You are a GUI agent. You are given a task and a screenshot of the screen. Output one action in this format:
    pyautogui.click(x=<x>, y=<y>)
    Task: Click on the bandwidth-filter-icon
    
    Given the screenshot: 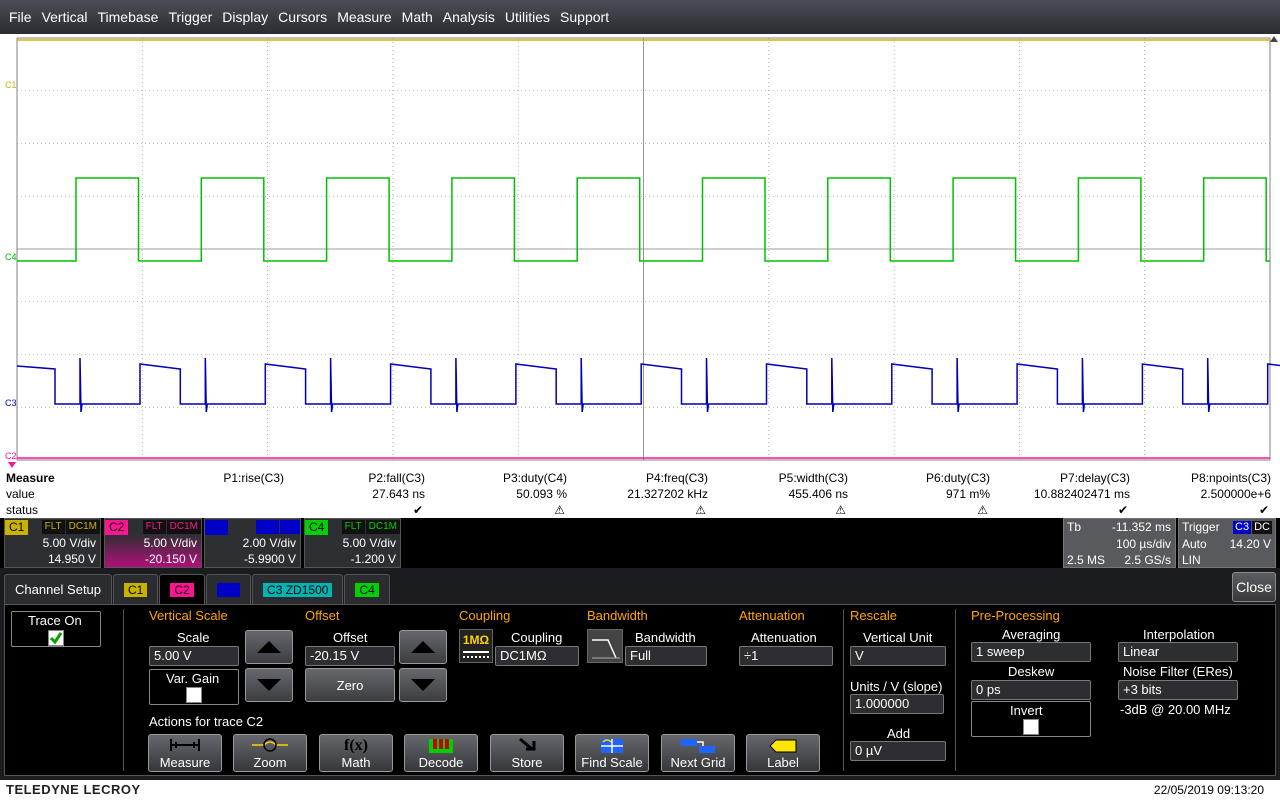 What is the action you would take?
    pyautogui.click(x=605, y=646)
    